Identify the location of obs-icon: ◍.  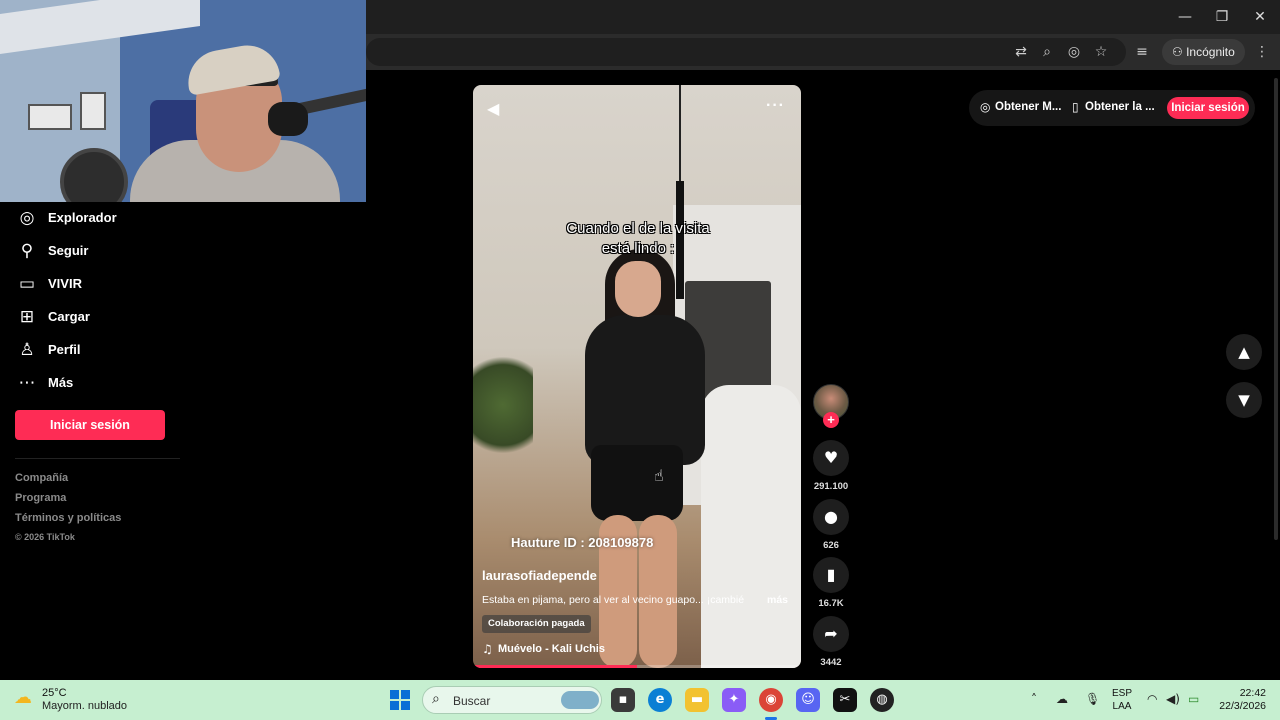
(882, 700).